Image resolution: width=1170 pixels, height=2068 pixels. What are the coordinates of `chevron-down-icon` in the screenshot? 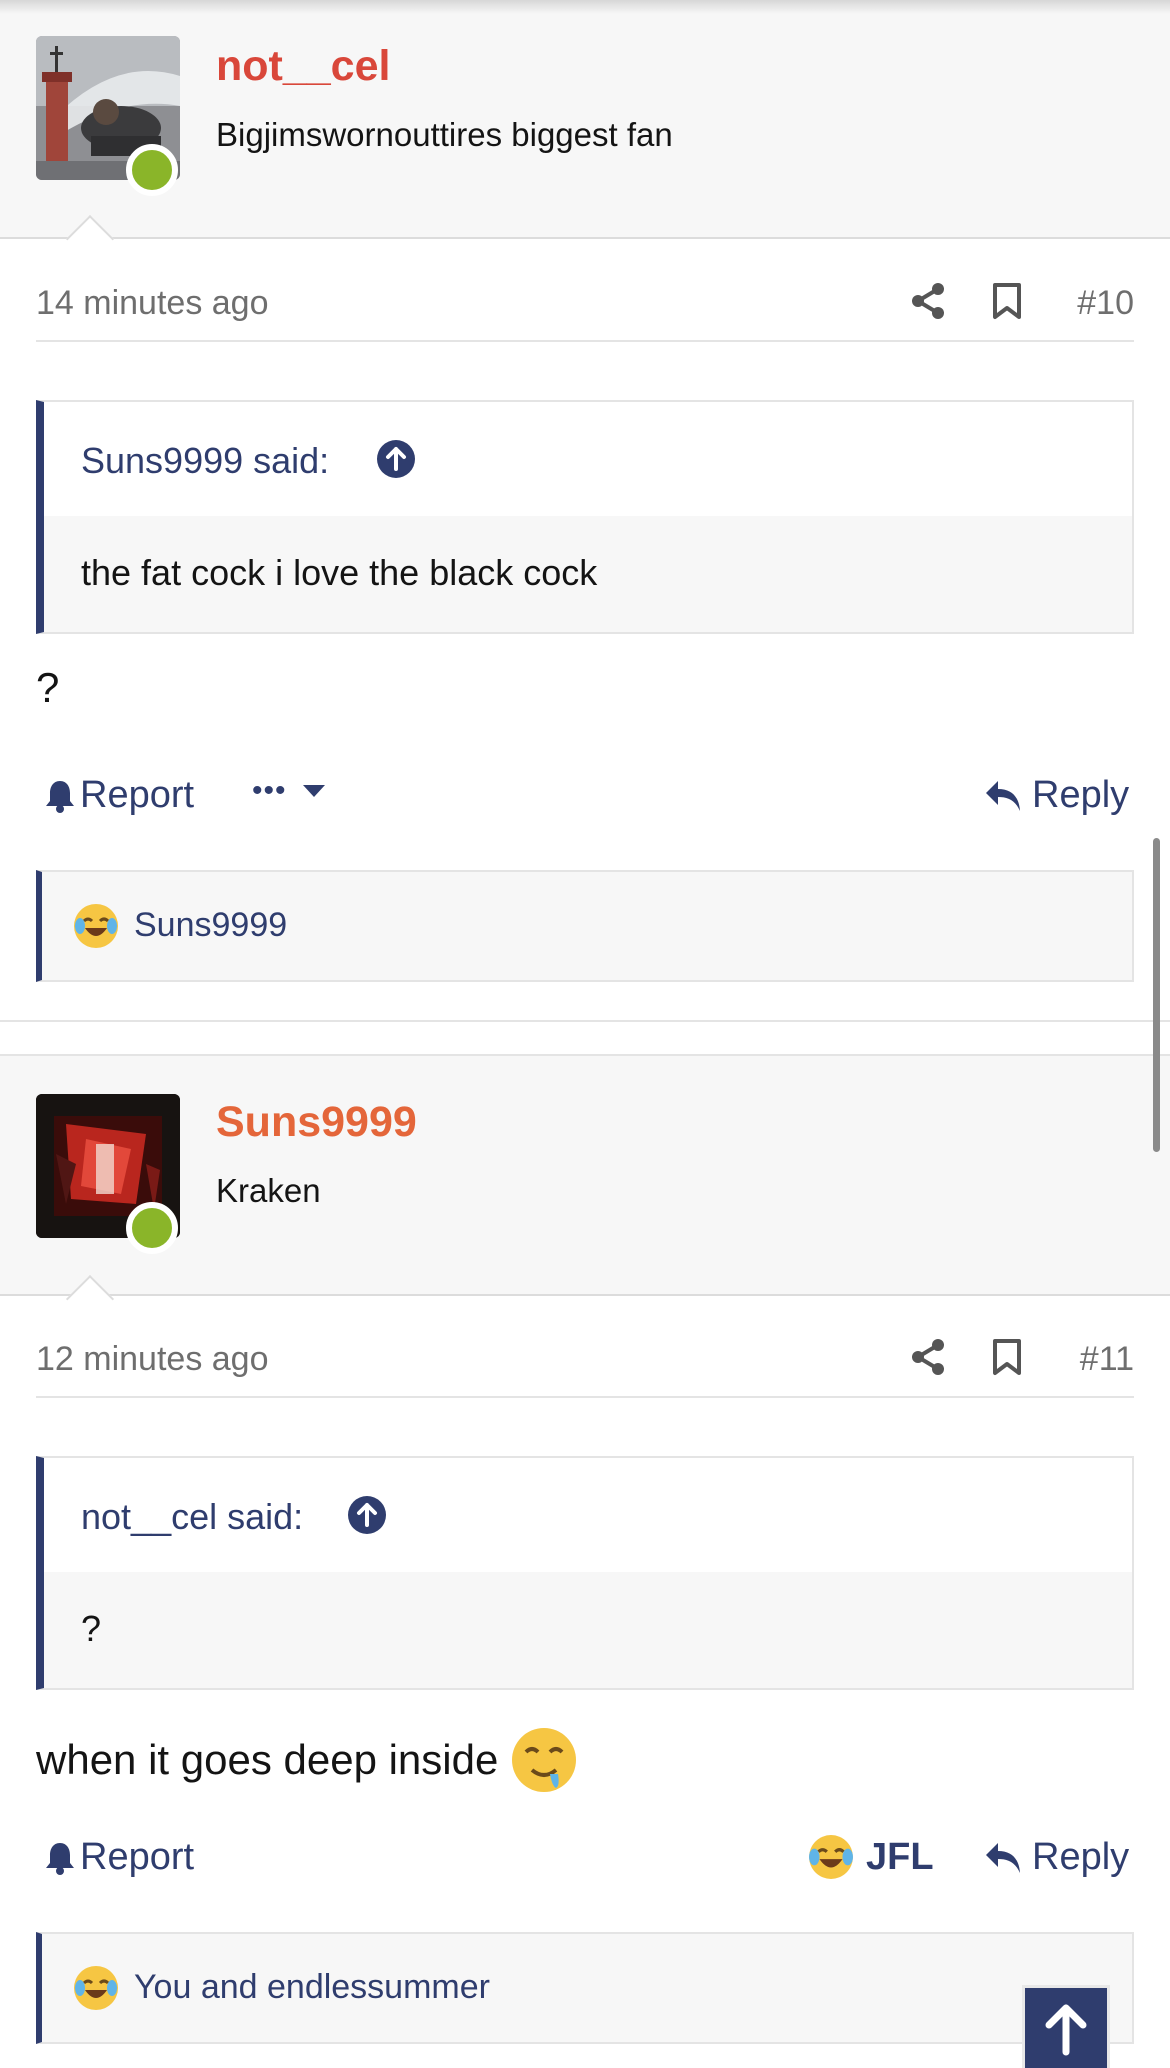 It's located at (313, 791).